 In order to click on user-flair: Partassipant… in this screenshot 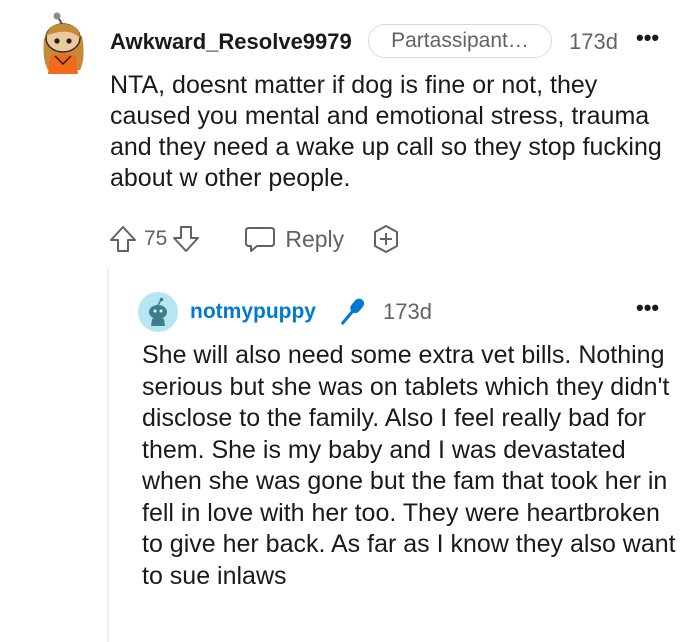, I will do `click(460, 41)`.